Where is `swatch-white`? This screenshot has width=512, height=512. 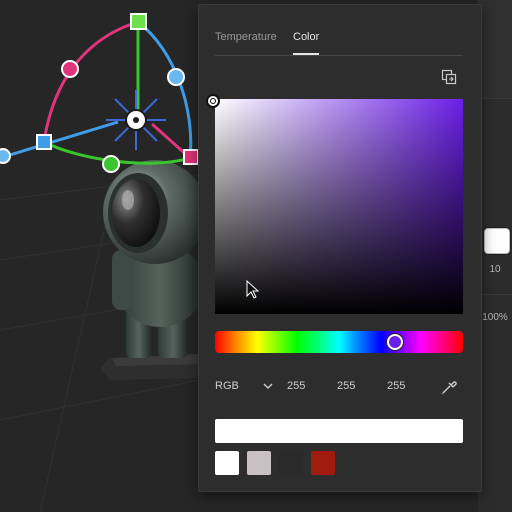
swatch-white is located at coordinates (227, 463).